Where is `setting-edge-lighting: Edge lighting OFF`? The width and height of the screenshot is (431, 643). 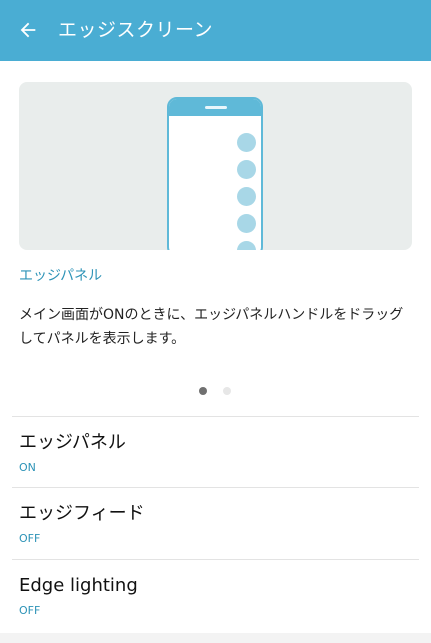
setting-edge-lighting: Edge lighting OFF is located at coordinates (215, 608).